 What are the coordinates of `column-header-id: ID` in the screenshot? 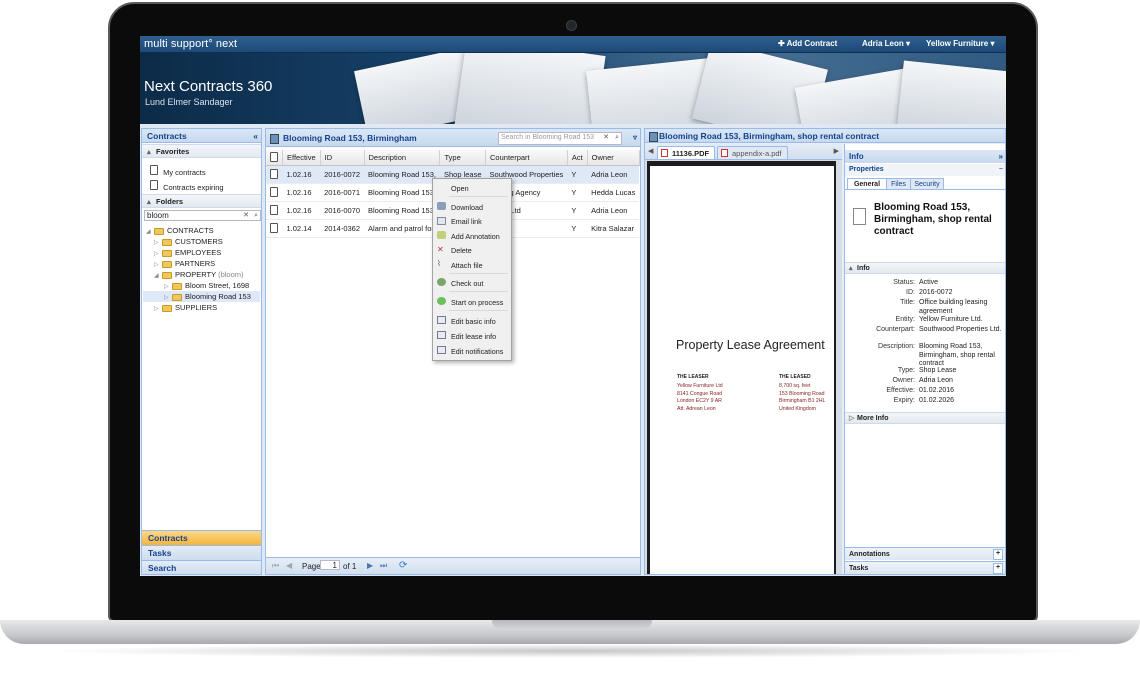 It's located at (342, 158).